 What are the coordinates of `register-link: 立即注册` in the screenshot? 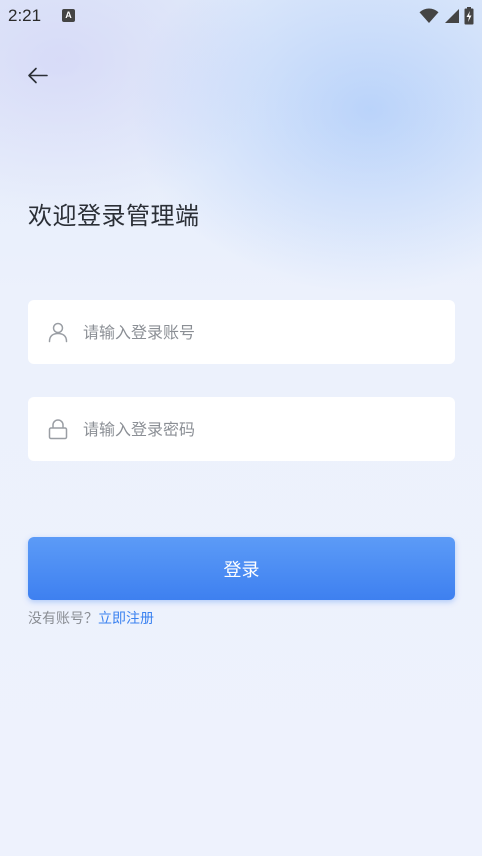 It's located at (126, 619).